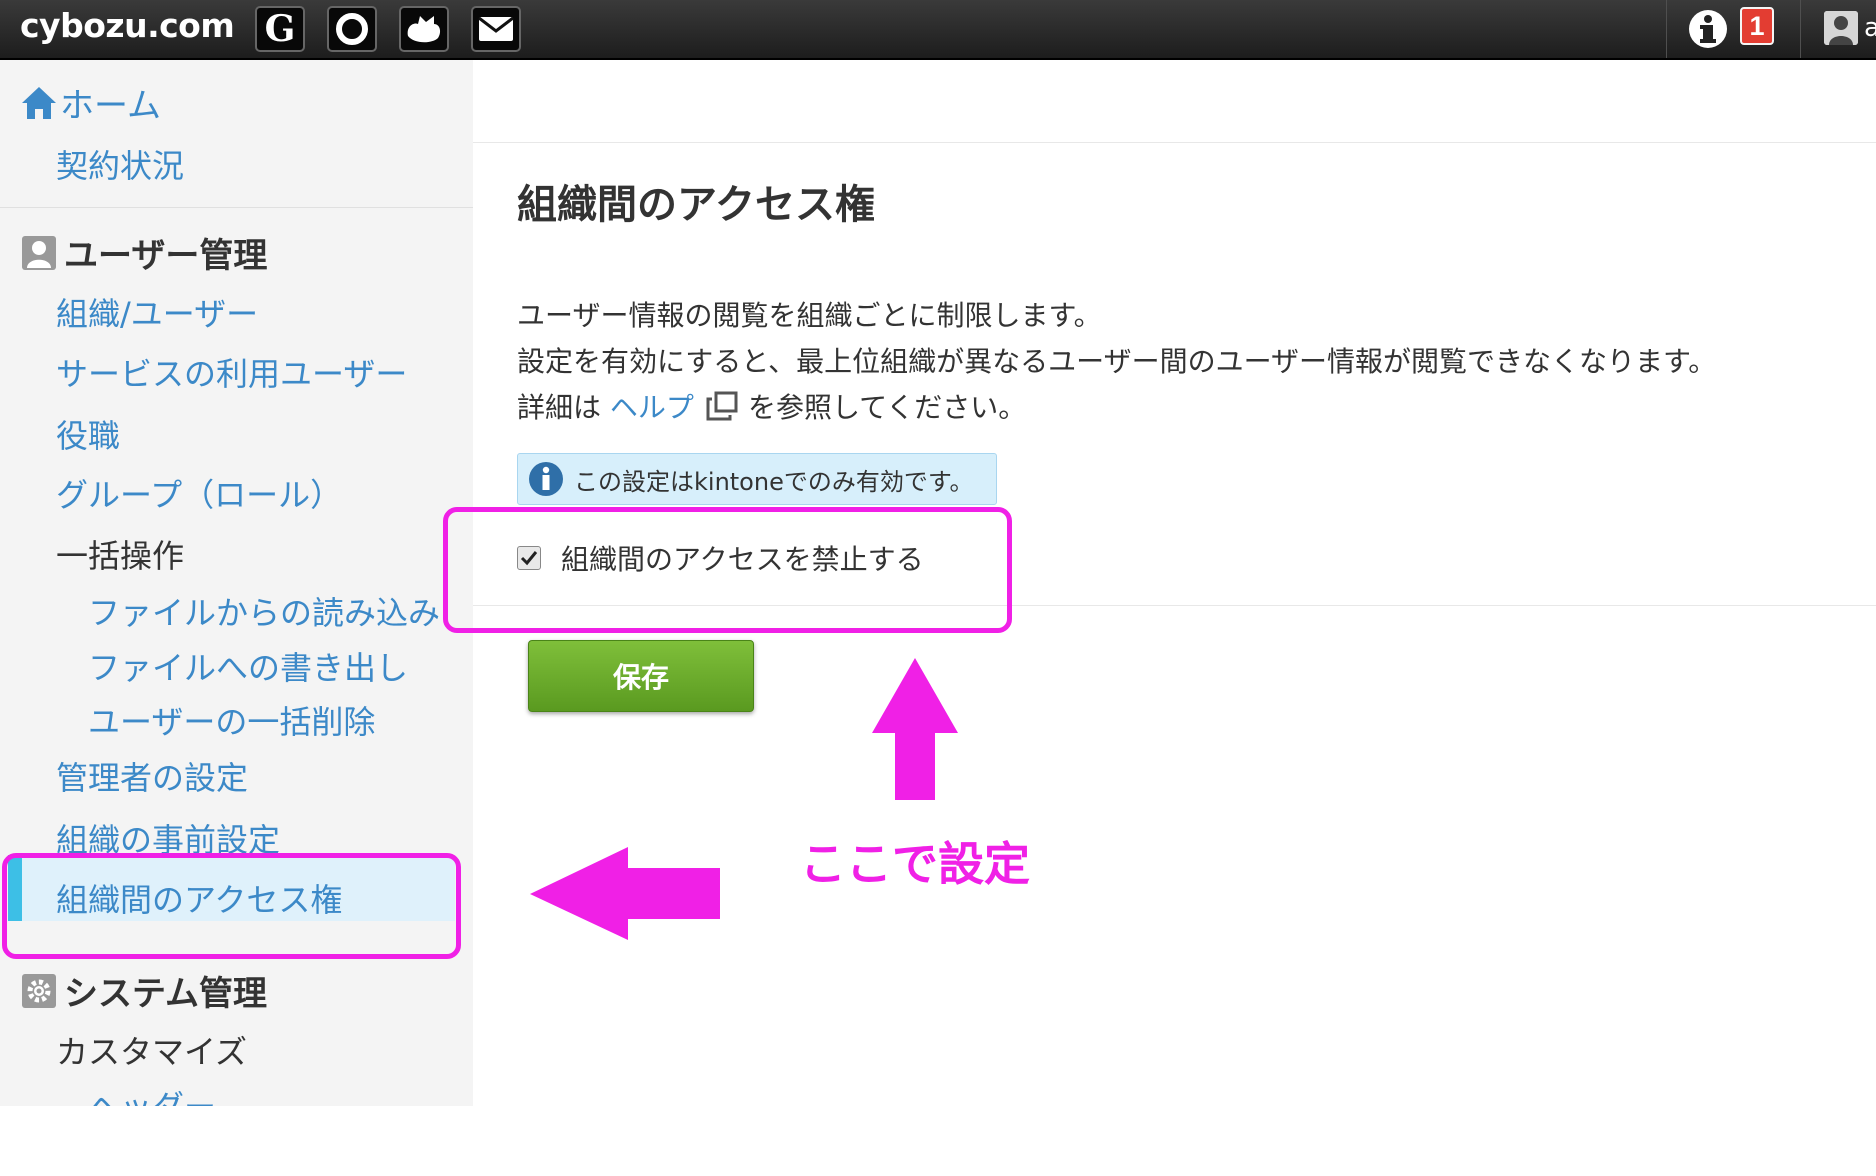  What do you see at coordinates (915, 864) in the screenshot?
I see `annotation-label: ここで設定` at bounding box center [915, 864].